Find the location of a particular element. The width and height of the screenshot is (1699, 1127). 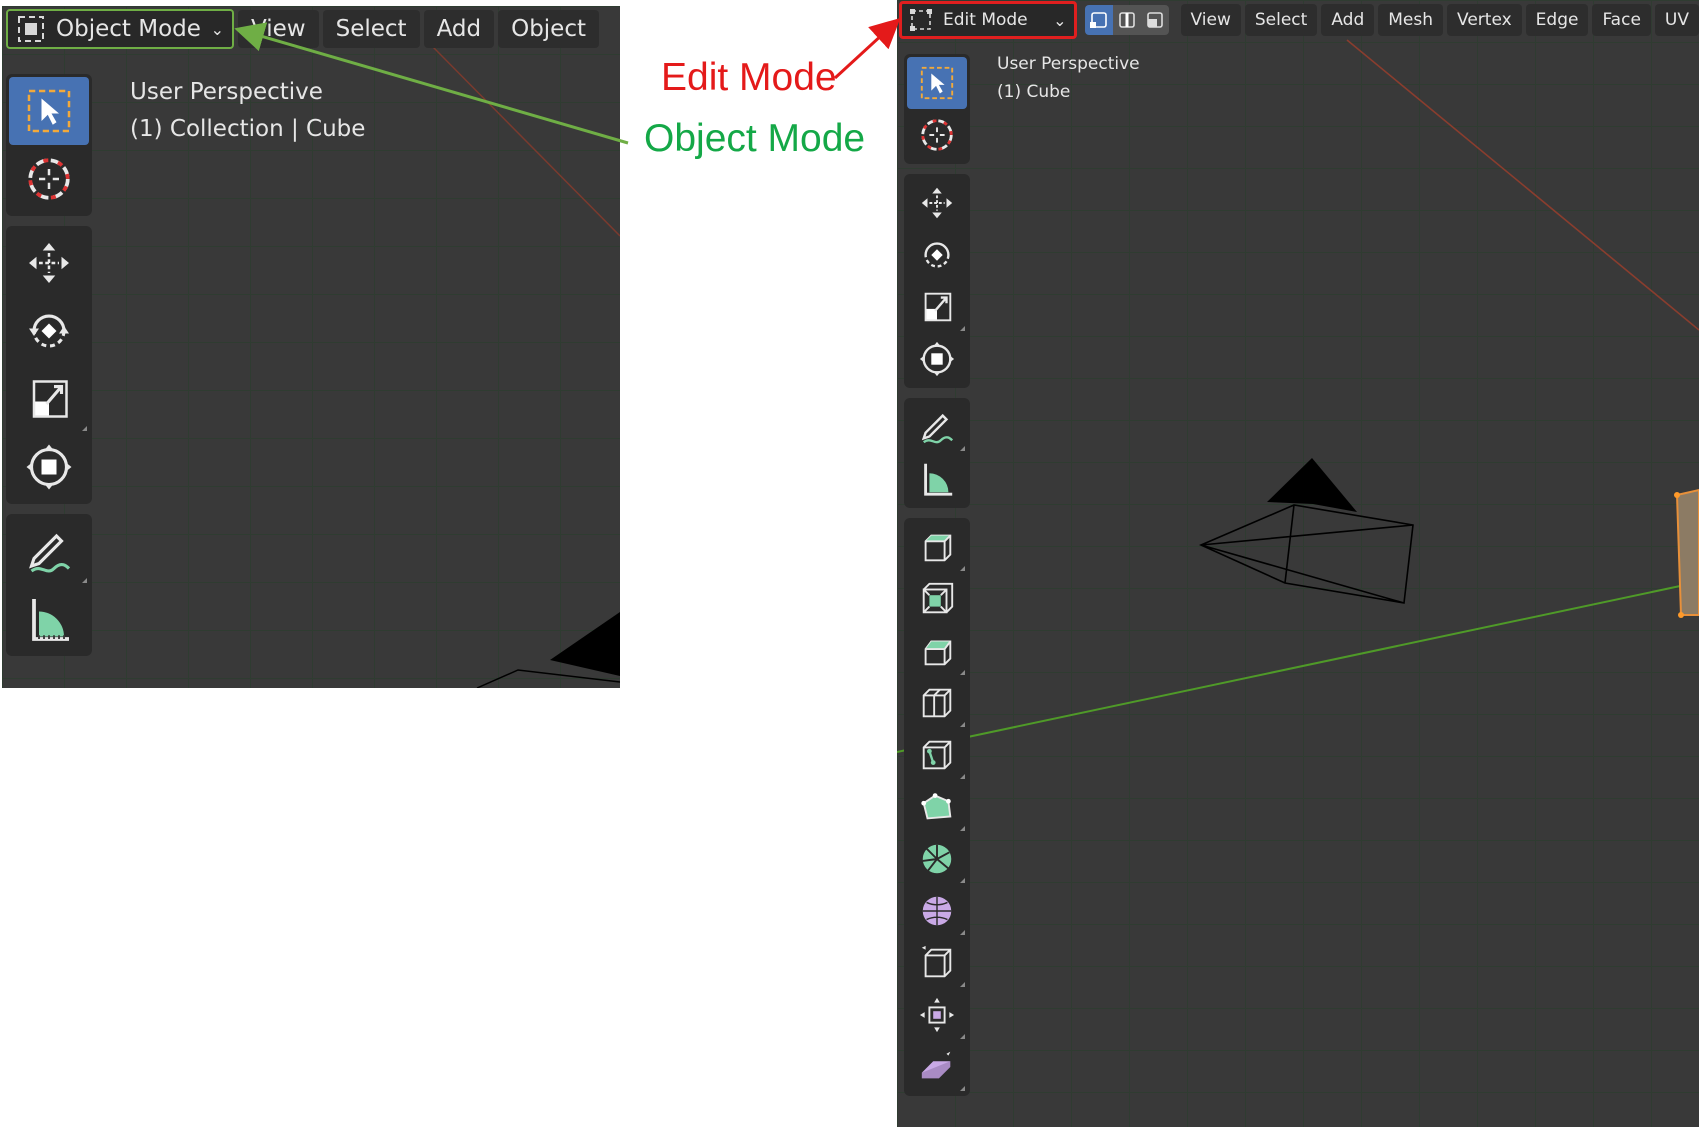

extrude-region-tool is located at coordinates (937, 547).